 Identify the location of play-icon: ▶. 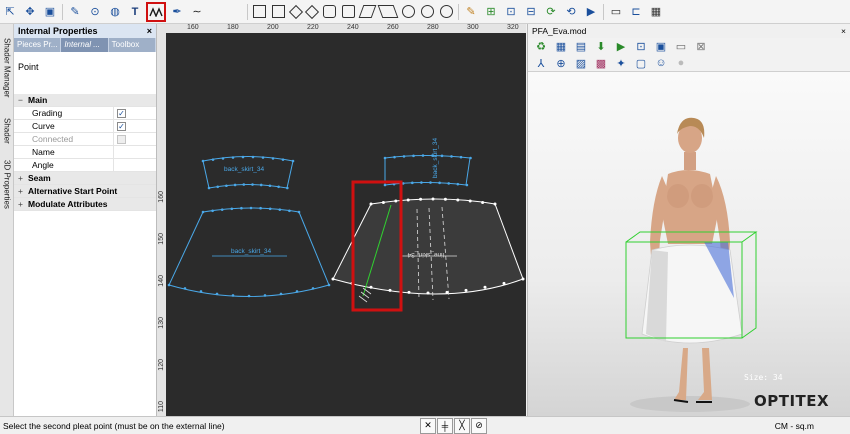
(591, 12).